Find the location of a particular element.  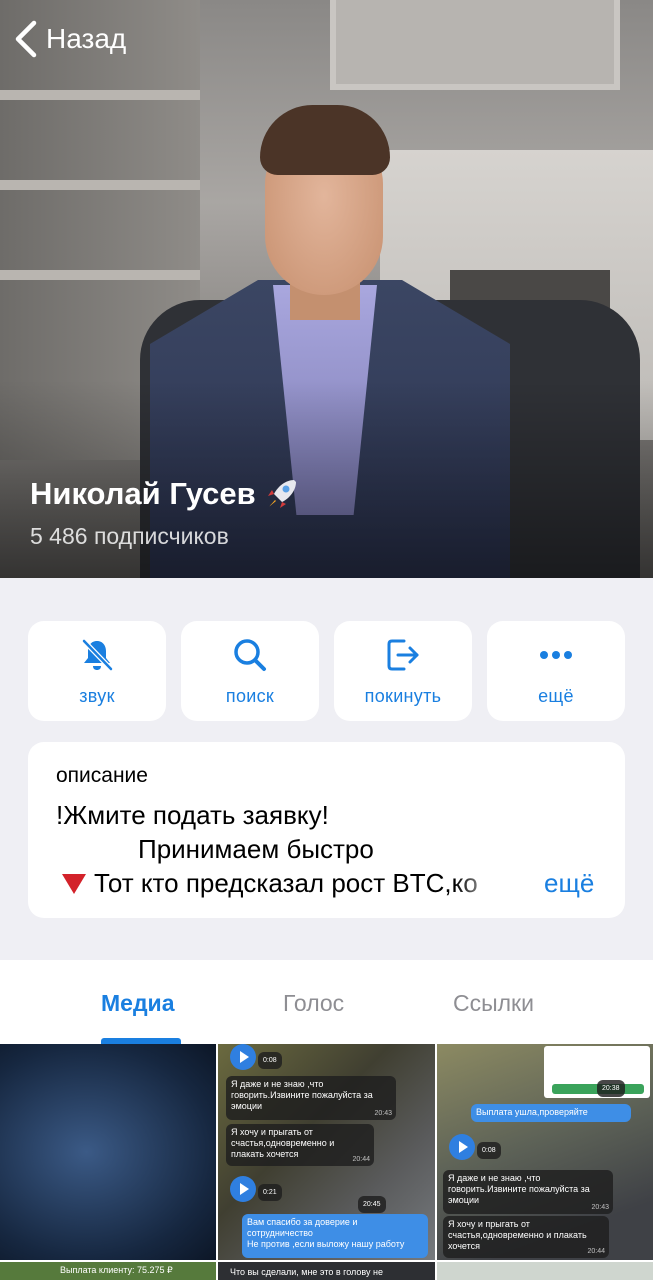

tab-links: Ссылки is located at coordinates (493, 1003).